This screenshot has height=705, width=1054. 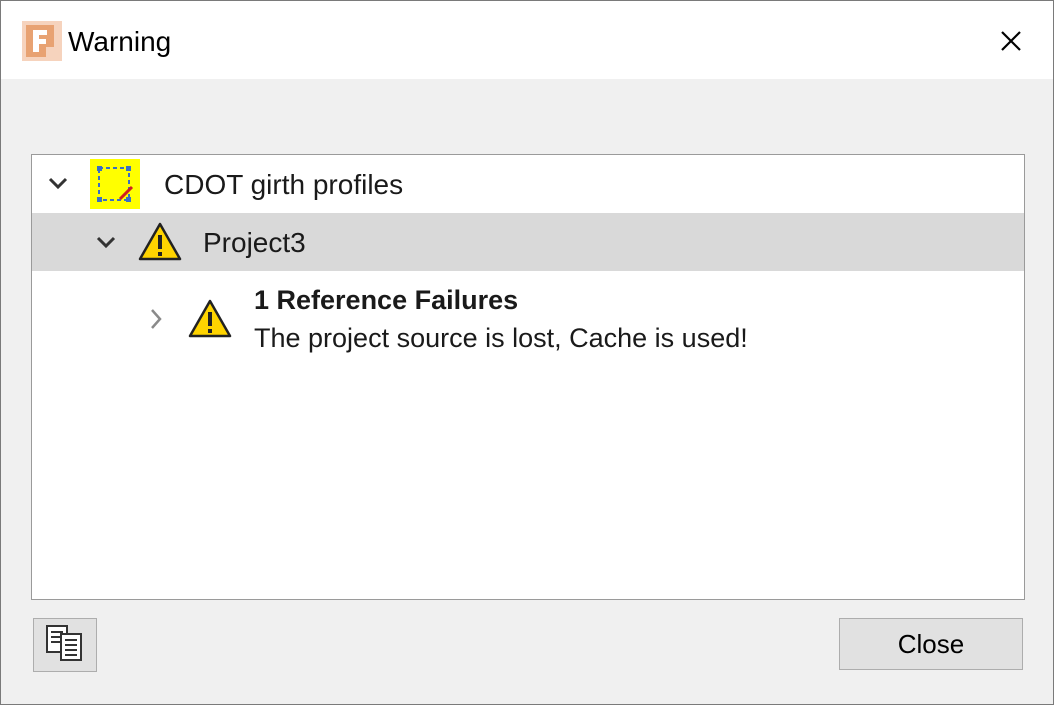 I want to click on close-icon, so click(x=1011, y=41).